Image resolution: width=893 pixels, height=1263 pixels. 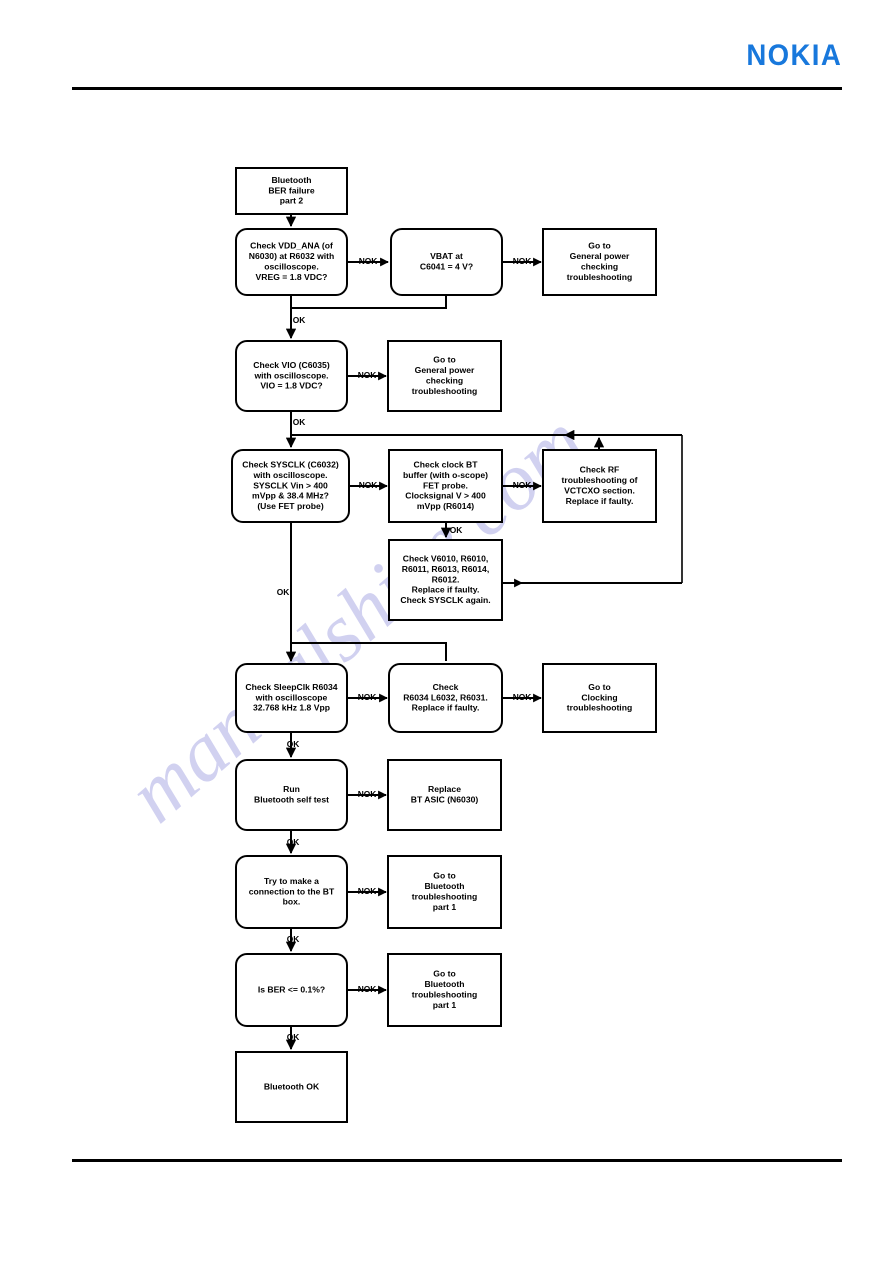 I want to click on node-text-line: Check VDD_ANA (of, so click(x=291, y=246).